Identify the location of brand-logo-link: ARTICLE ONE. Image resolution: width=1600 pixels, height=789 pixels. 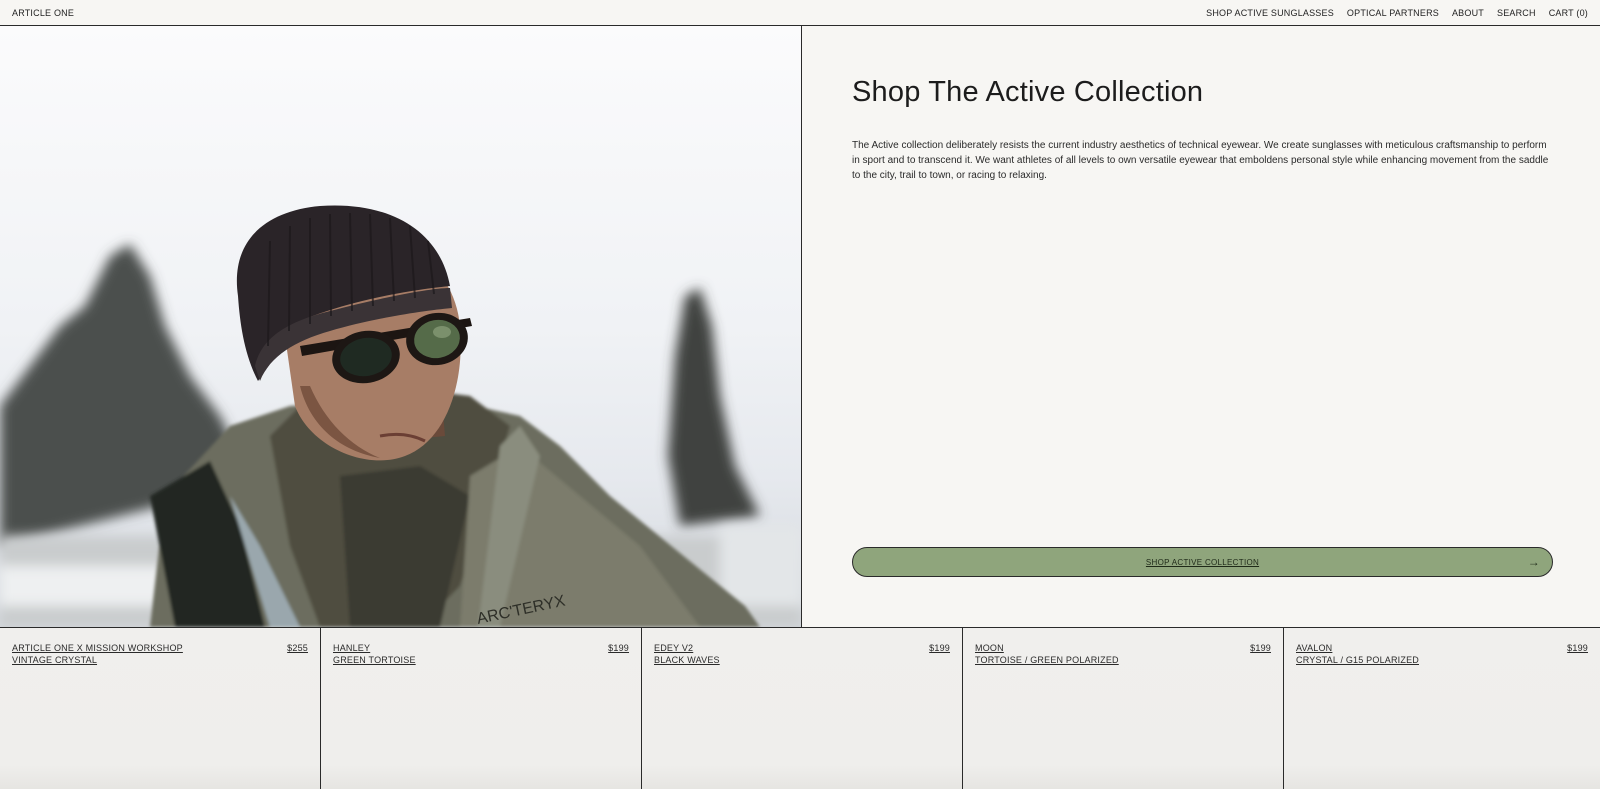
(43, 13).